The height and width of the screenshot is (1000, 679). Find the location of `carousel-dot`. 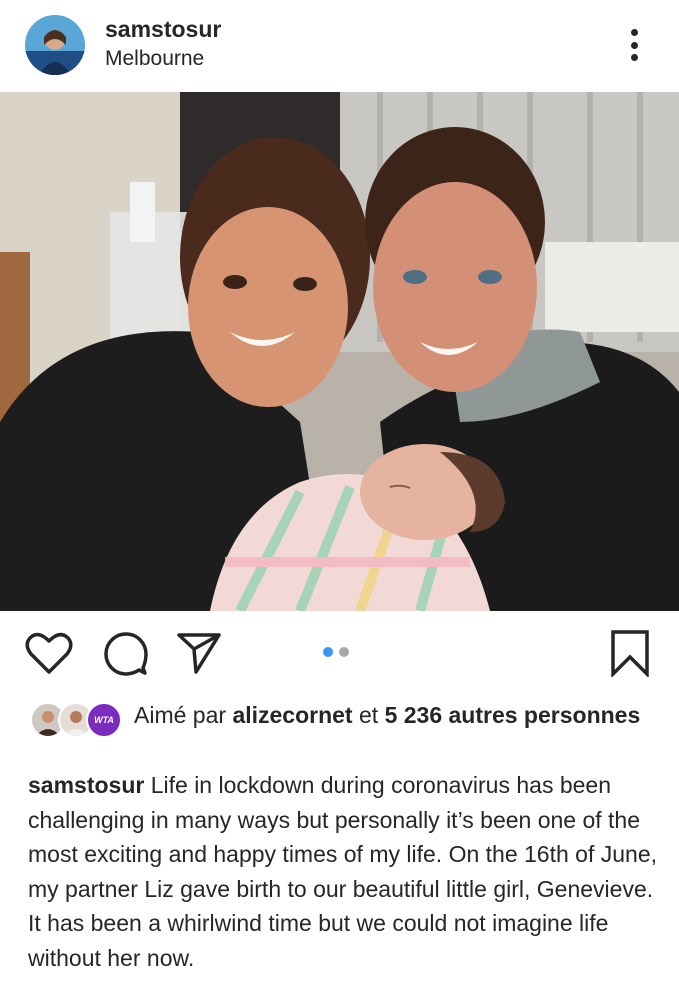

carousel-dot is located at coordinates (344, 652).